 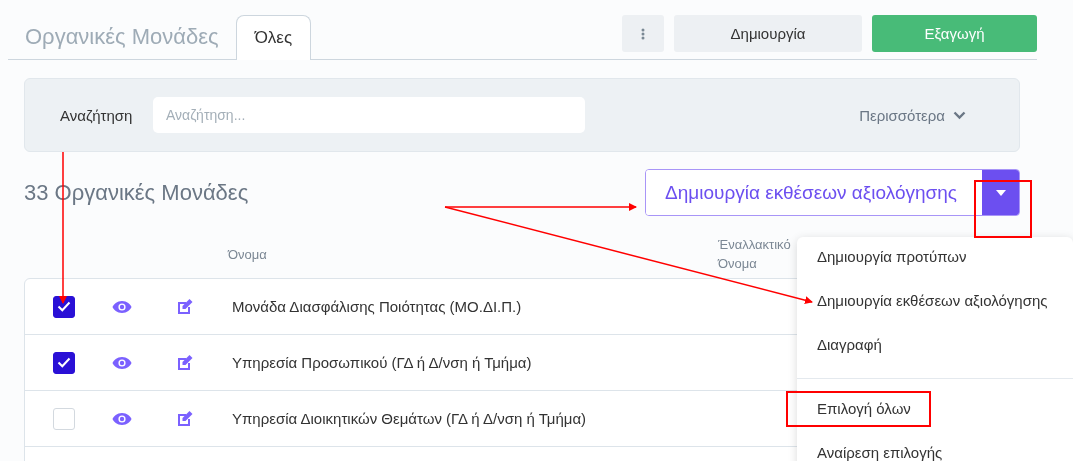 What do you see at coordinates (643, 33) in the screenshot?
I see `kebab-icon` at bounding box center [643, 33].